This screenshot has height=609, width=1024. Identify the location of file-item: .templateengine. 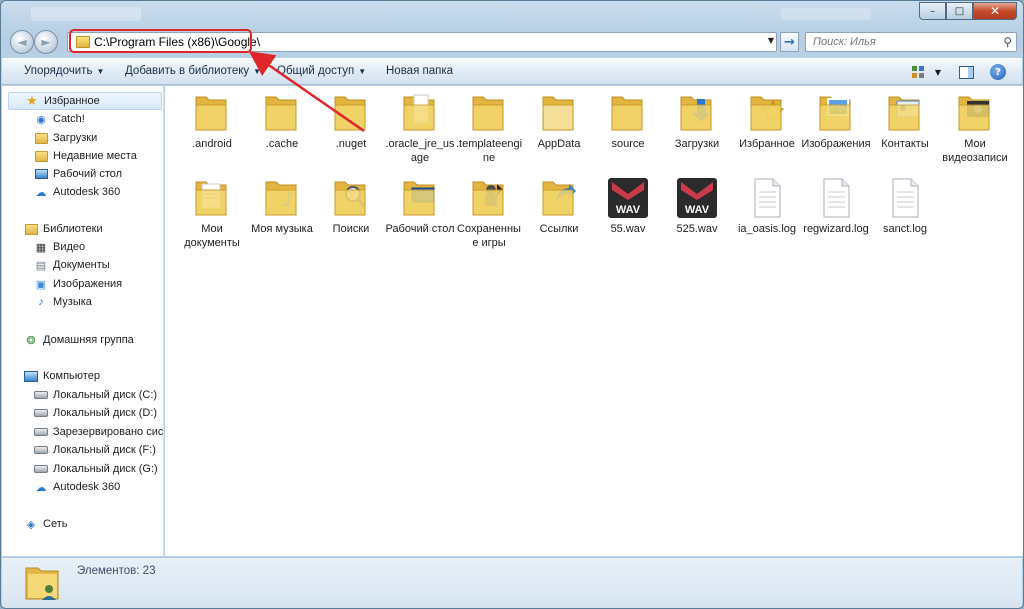
(489, 128).